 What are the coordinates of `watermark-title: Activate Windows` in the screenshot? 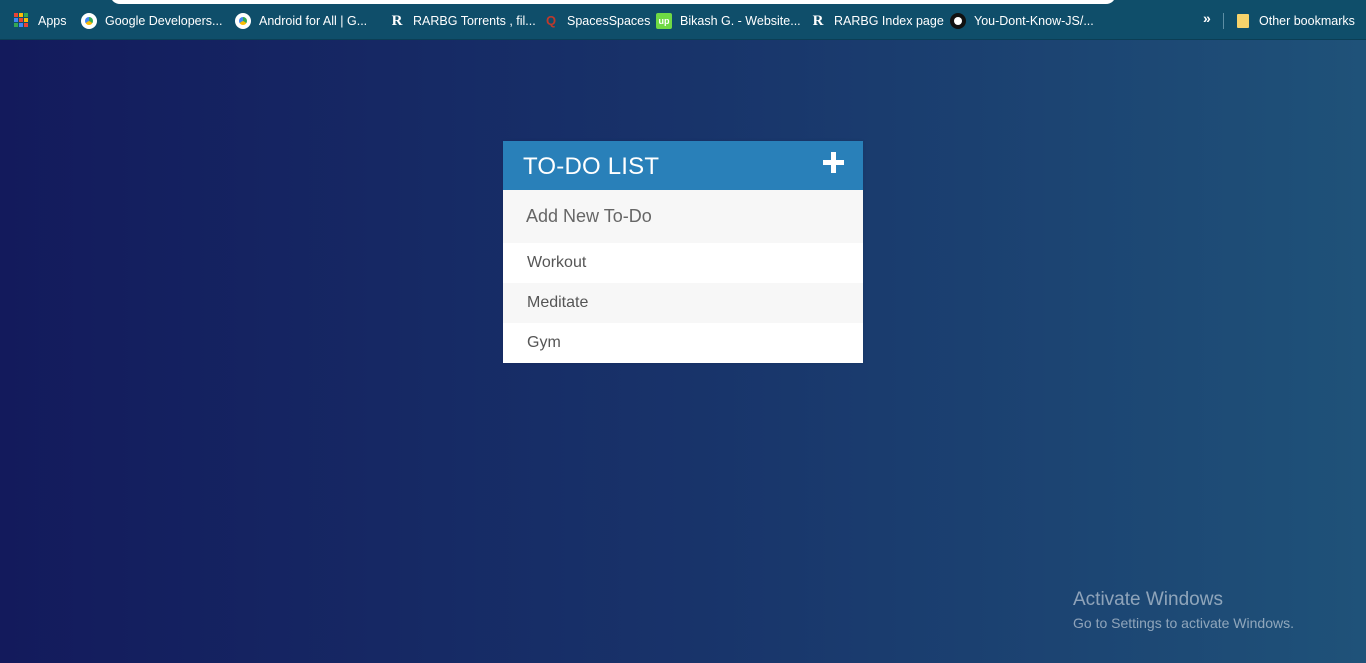 It's located at (1148, 599).